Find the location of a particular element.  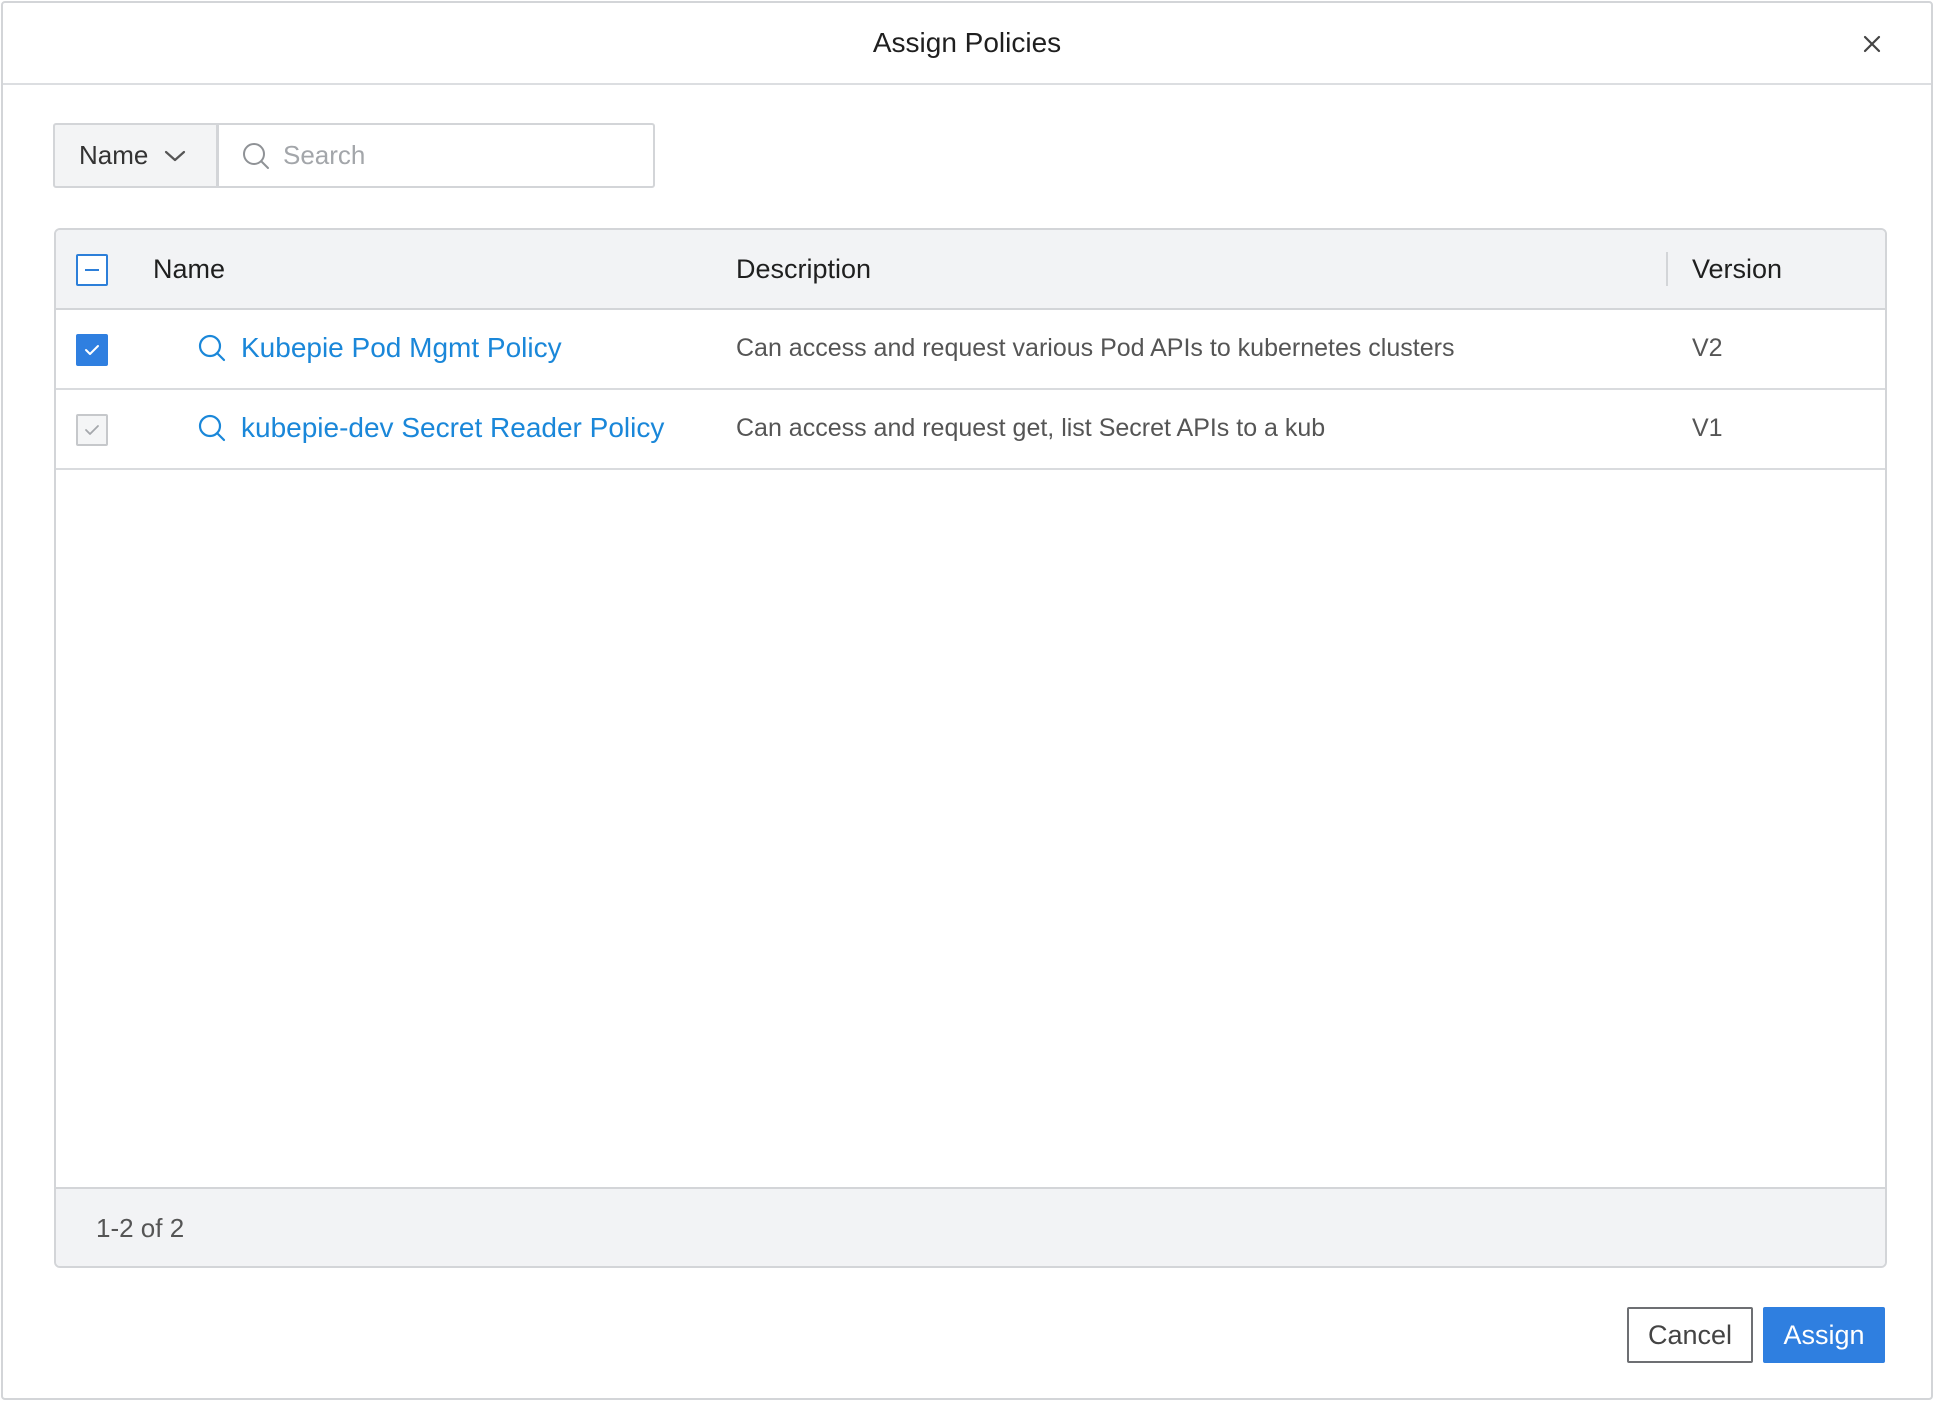

filter-field-label: Name is located at coordinates (114, 155).